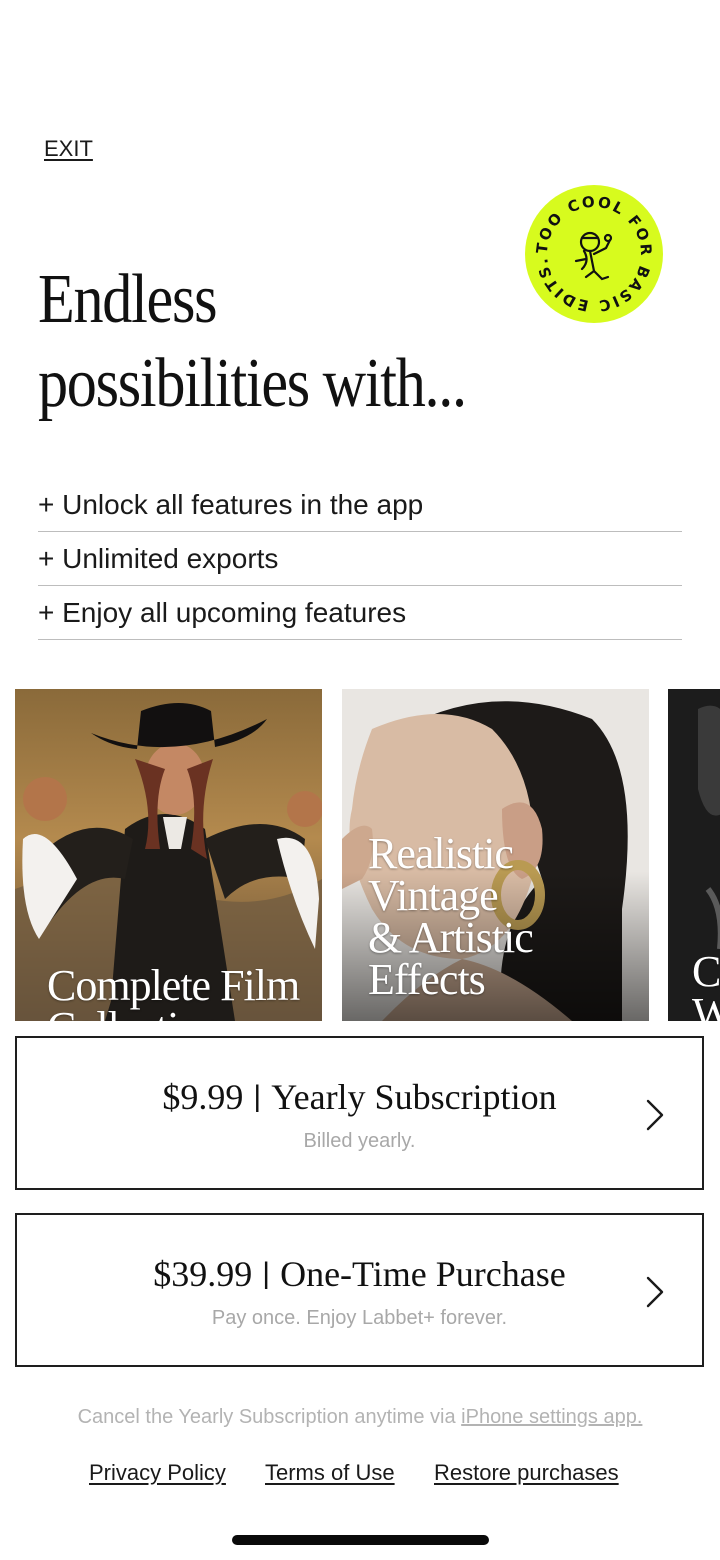 The height and width of the screenshot is (1560, 720). What do you see at coordinates (168, 855) in the screenshot?
I see `carousel-card-film: Complete Film Collection` at bounding box center [168, 855].